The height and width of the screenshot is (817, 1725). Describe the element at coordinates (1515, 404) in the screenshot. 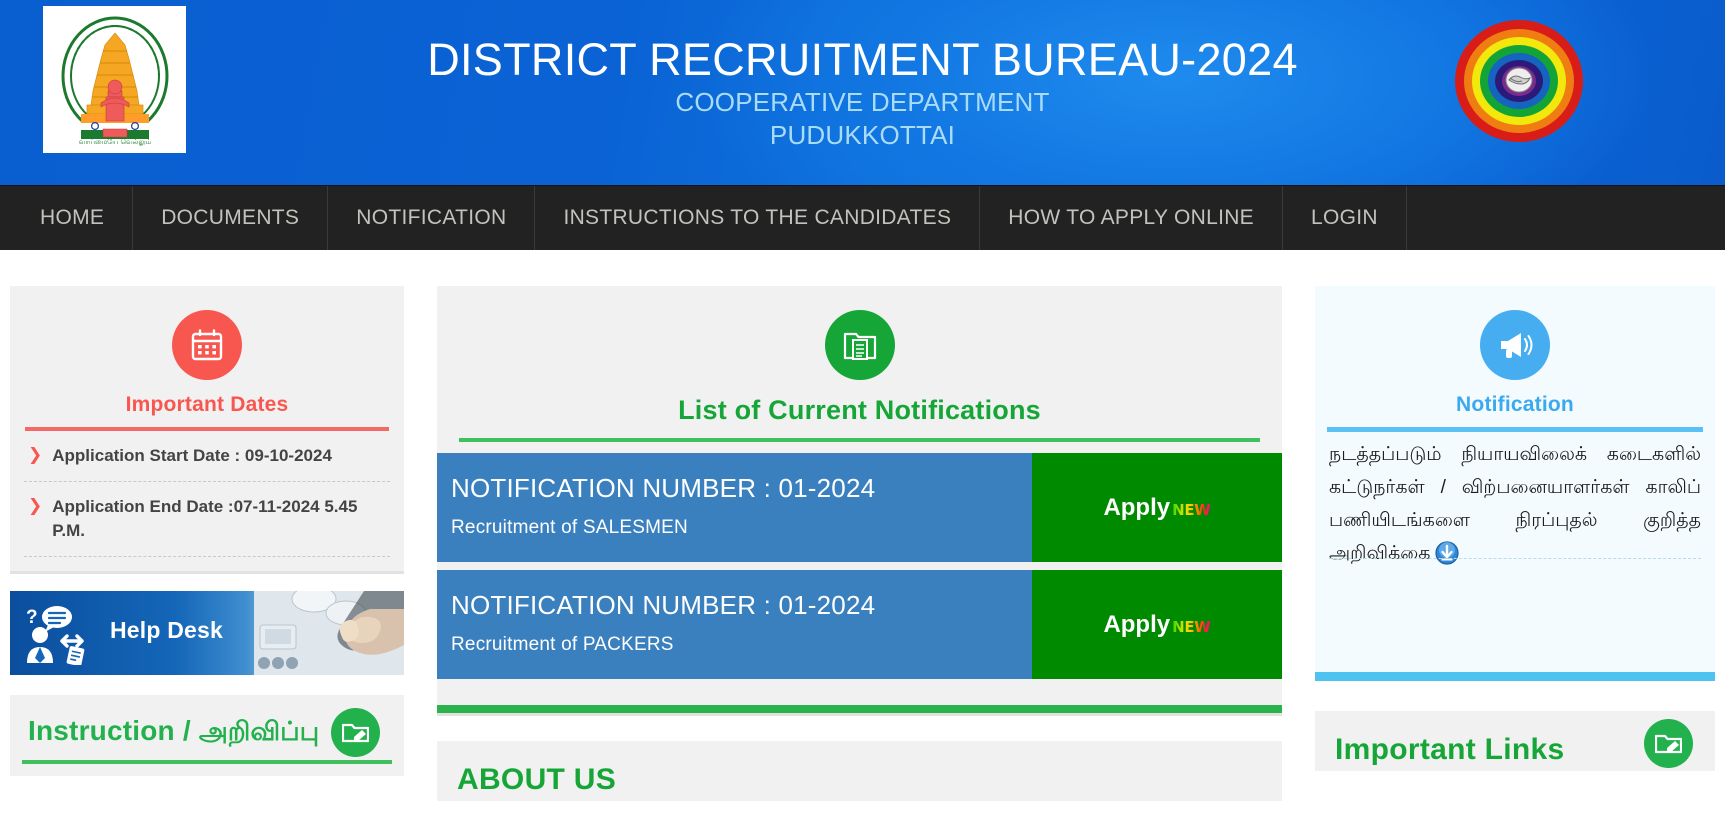

I see `notification-panel-title: Notification` at that location.